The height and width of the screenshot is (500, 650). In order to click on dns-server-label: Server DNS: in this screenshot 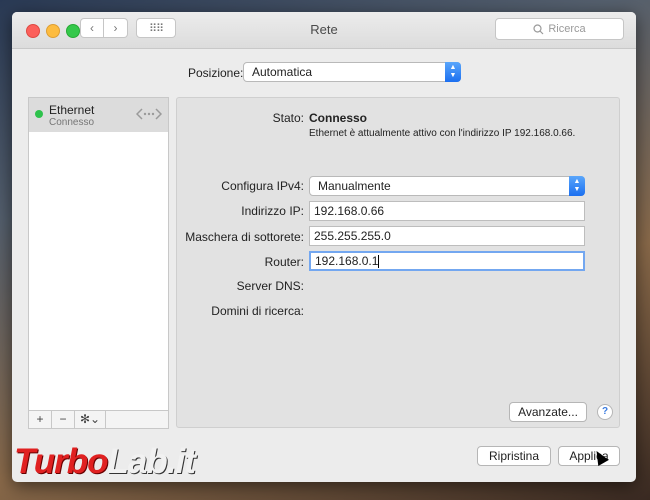, I will do `click(270, 286)`.